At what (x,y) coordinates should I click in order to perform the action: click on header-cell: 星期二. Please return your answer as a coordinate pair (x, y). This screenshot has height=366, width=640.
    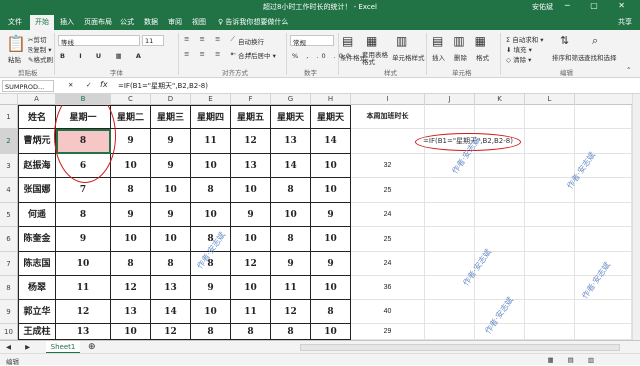
    Looking at the image, I should click on (131, 117).